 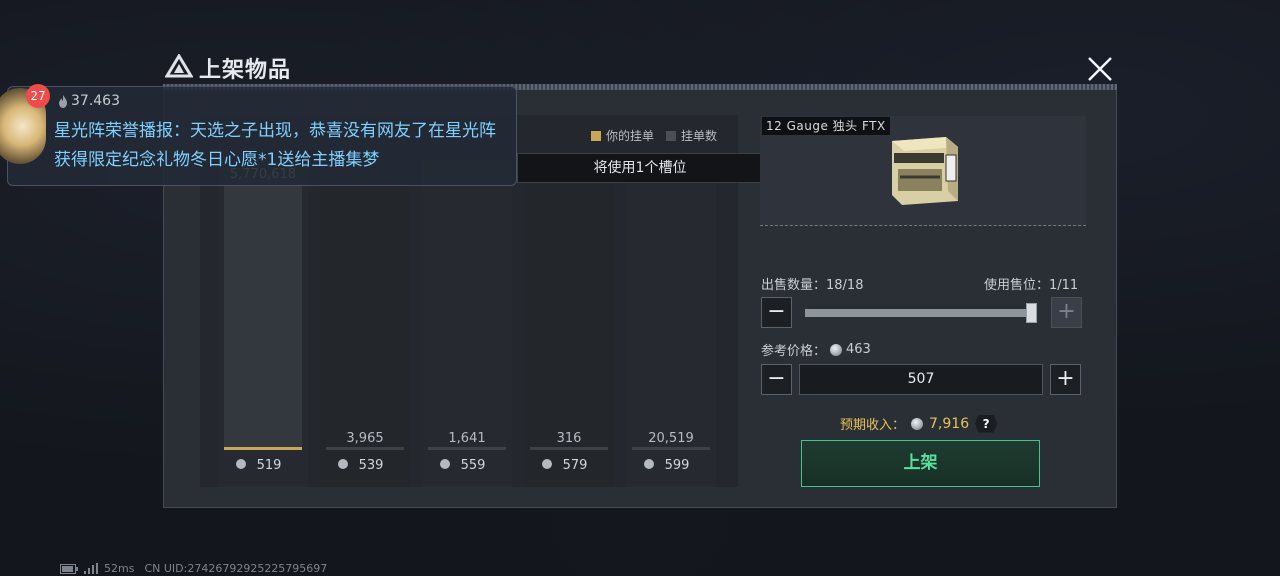 What do you see at coordinates (364, 438) in the screenshot?
I see `chart-value-label: 3,965` at bounding box center [364, 438].